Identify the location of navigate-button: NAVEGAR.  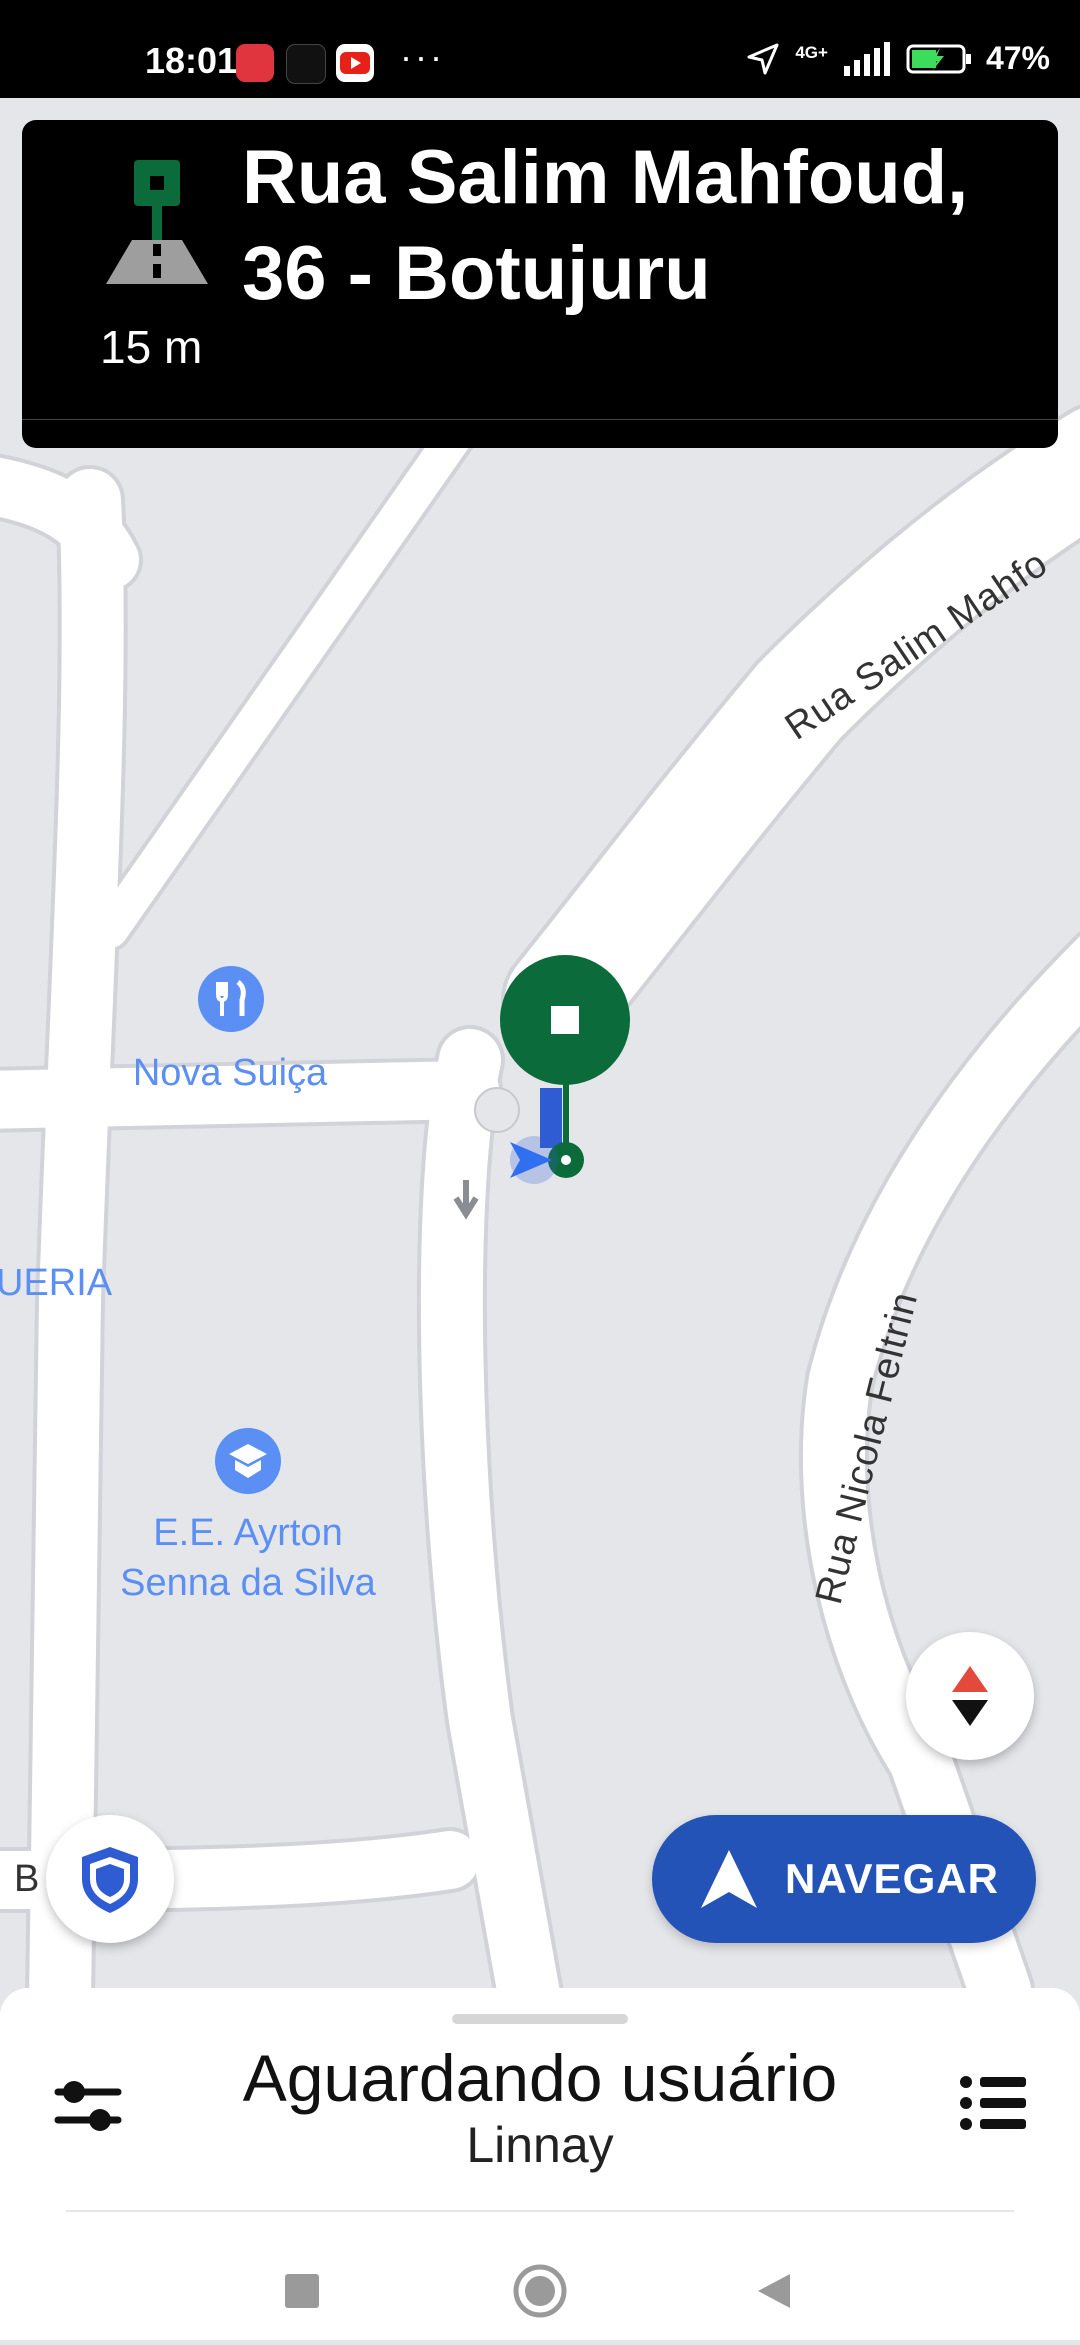
(844, 1879).